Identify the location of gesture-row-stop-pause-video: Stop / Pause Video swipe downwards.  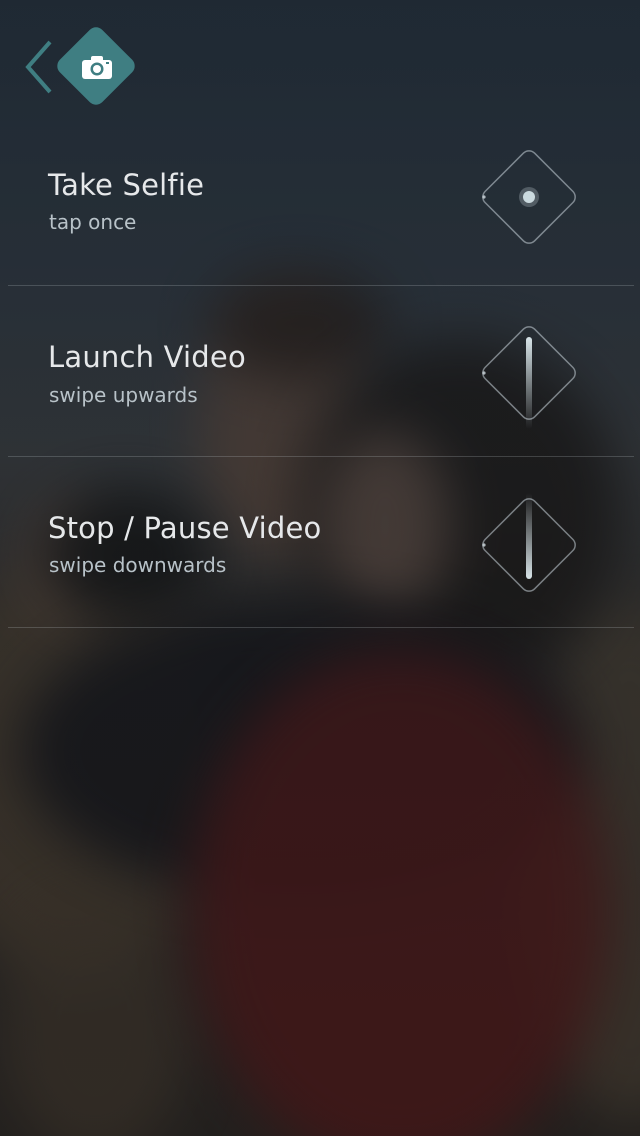
(321, 543).